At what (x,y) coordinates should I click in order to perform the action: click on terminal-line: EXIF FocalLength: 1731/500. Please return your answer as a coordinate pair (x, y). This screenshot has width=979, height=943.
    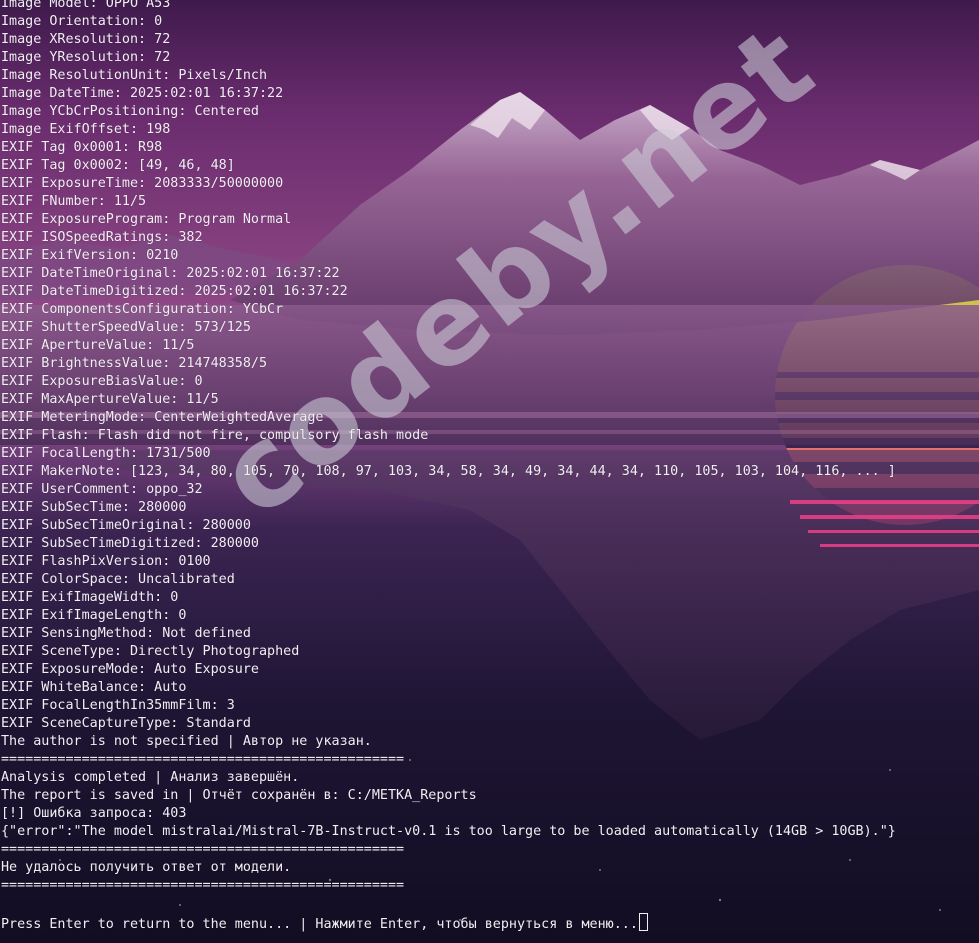
    Looking at the image, I should click on (106, 453).